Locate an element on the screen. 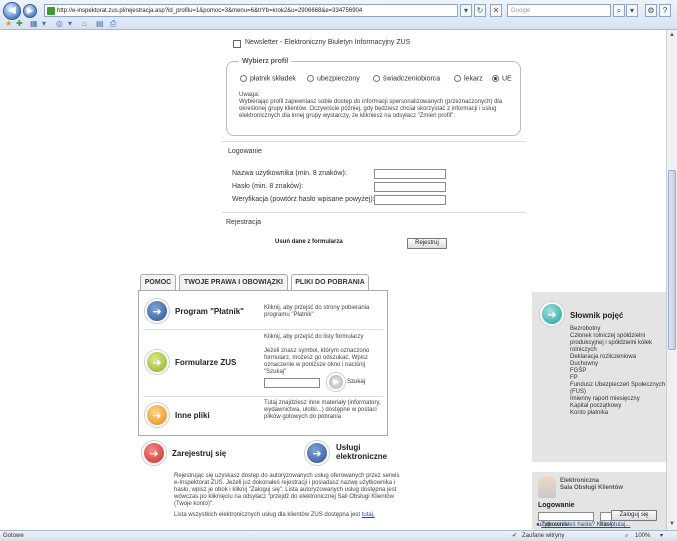  other-files-arrow-icon: ➜ is located at coordinates (157, 415).